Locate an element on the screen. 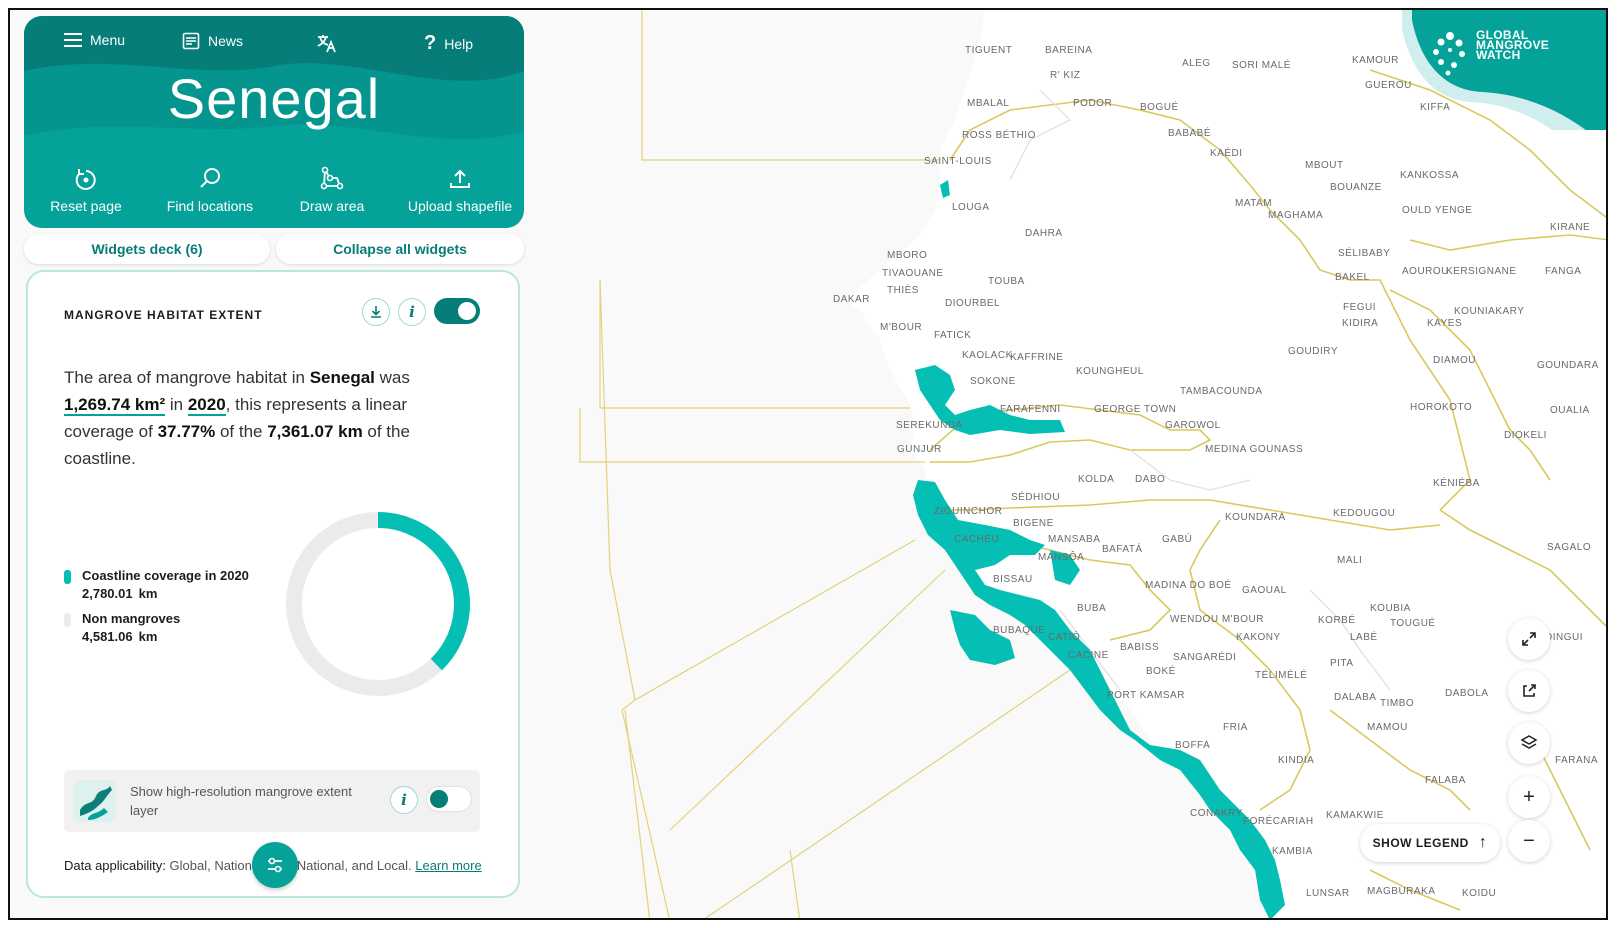  menu-button: Menu is located at coordinates (94, 40).